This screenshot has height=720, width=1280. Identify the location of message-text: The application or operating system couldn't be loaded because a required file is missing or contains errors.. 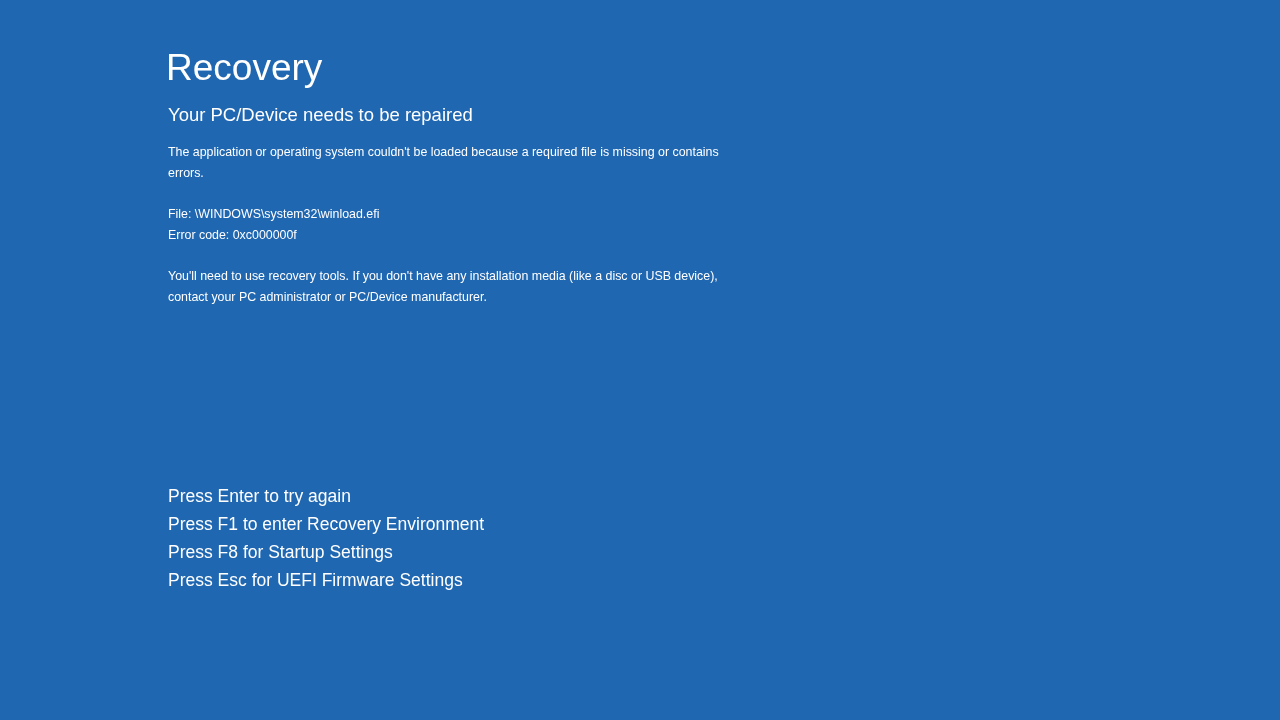
(444, 163).